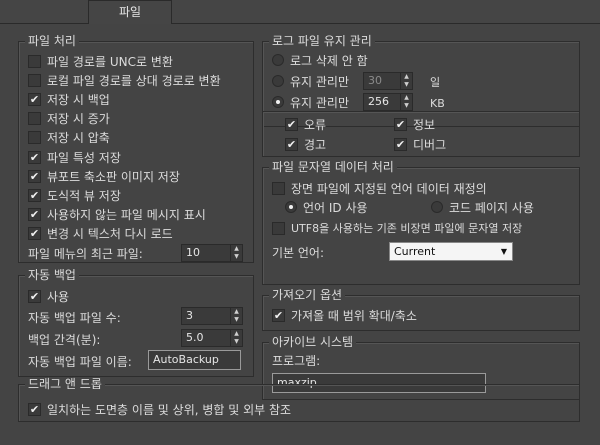  Describe the element at coordinates (504, 251) in the screenshot. I see `chevron-down-icon: ▼` at that location.